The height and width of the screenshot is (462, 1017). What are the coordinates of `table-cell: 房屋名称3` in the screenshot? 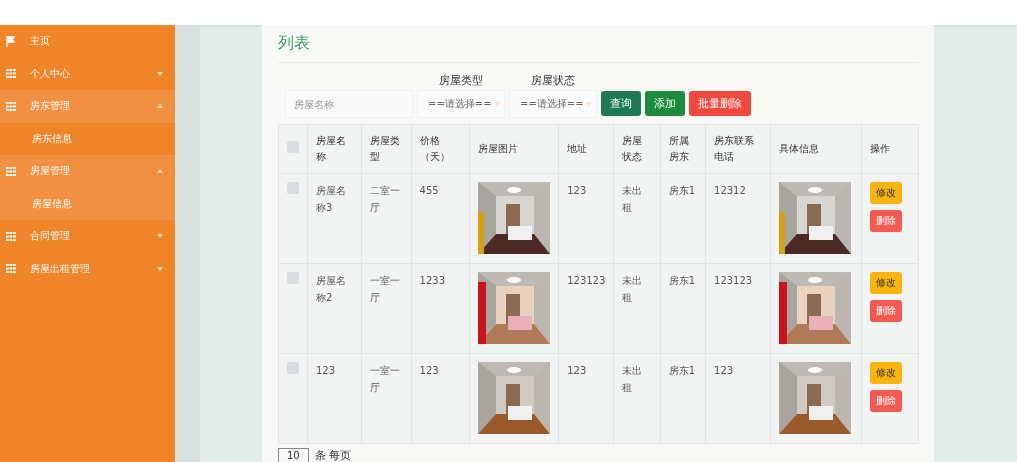 It's located at (334, 218).